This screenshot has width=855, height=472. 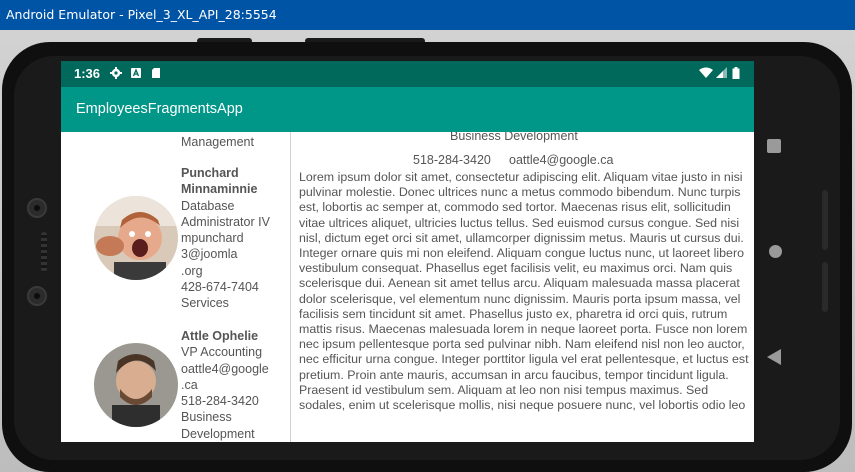 What do you see at coordinates (156, 73) in the screenshot?
I see `sd-card-icon` at bounding box center [156, 73].